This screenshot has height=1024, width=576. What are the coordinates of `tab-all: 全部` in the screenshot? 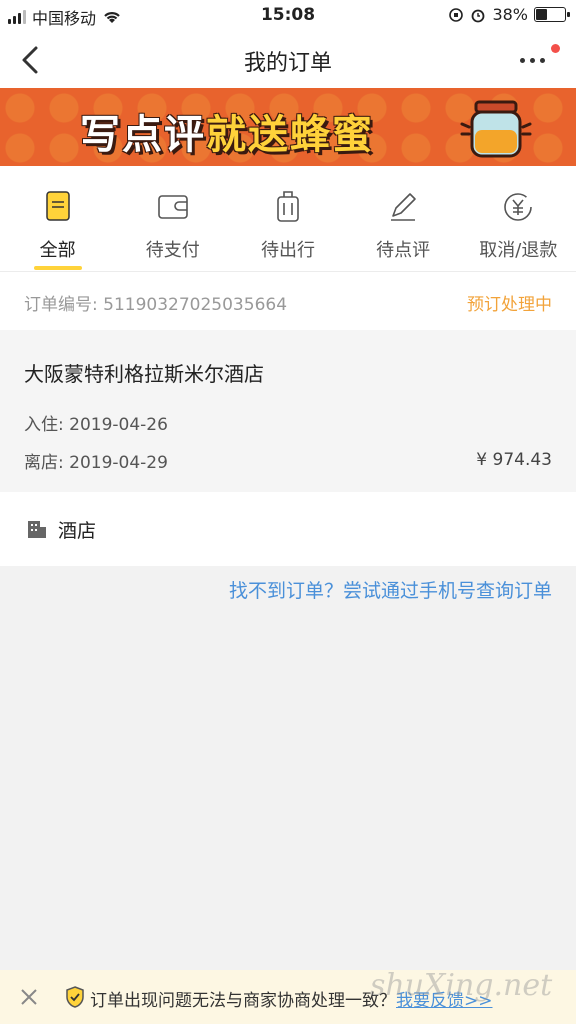 It's located at (57, 218).